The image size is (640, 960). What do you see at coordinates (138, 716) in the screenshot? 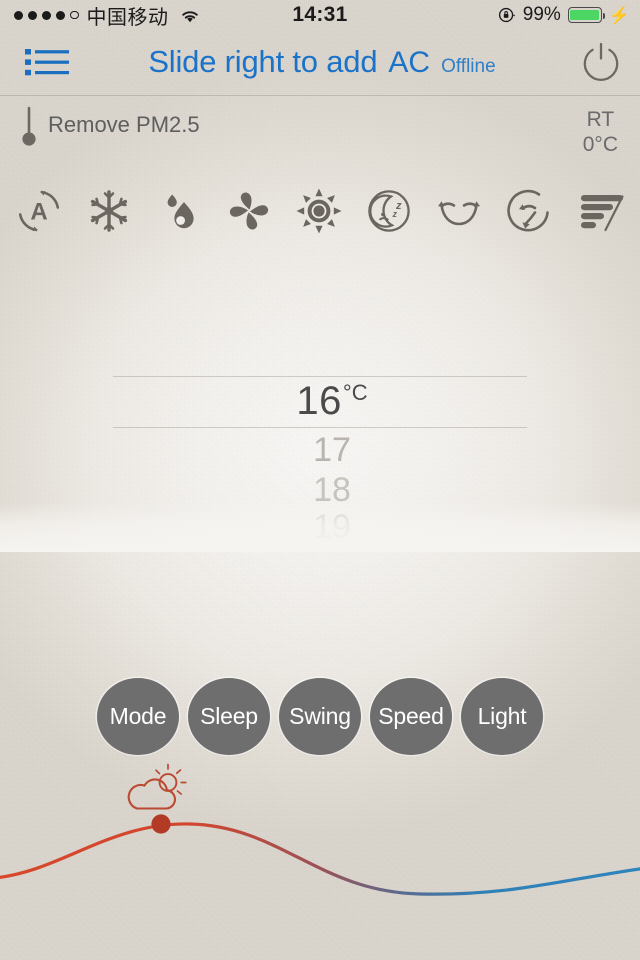
I see `mode-button: Mode` at bounding box center [138, 716].